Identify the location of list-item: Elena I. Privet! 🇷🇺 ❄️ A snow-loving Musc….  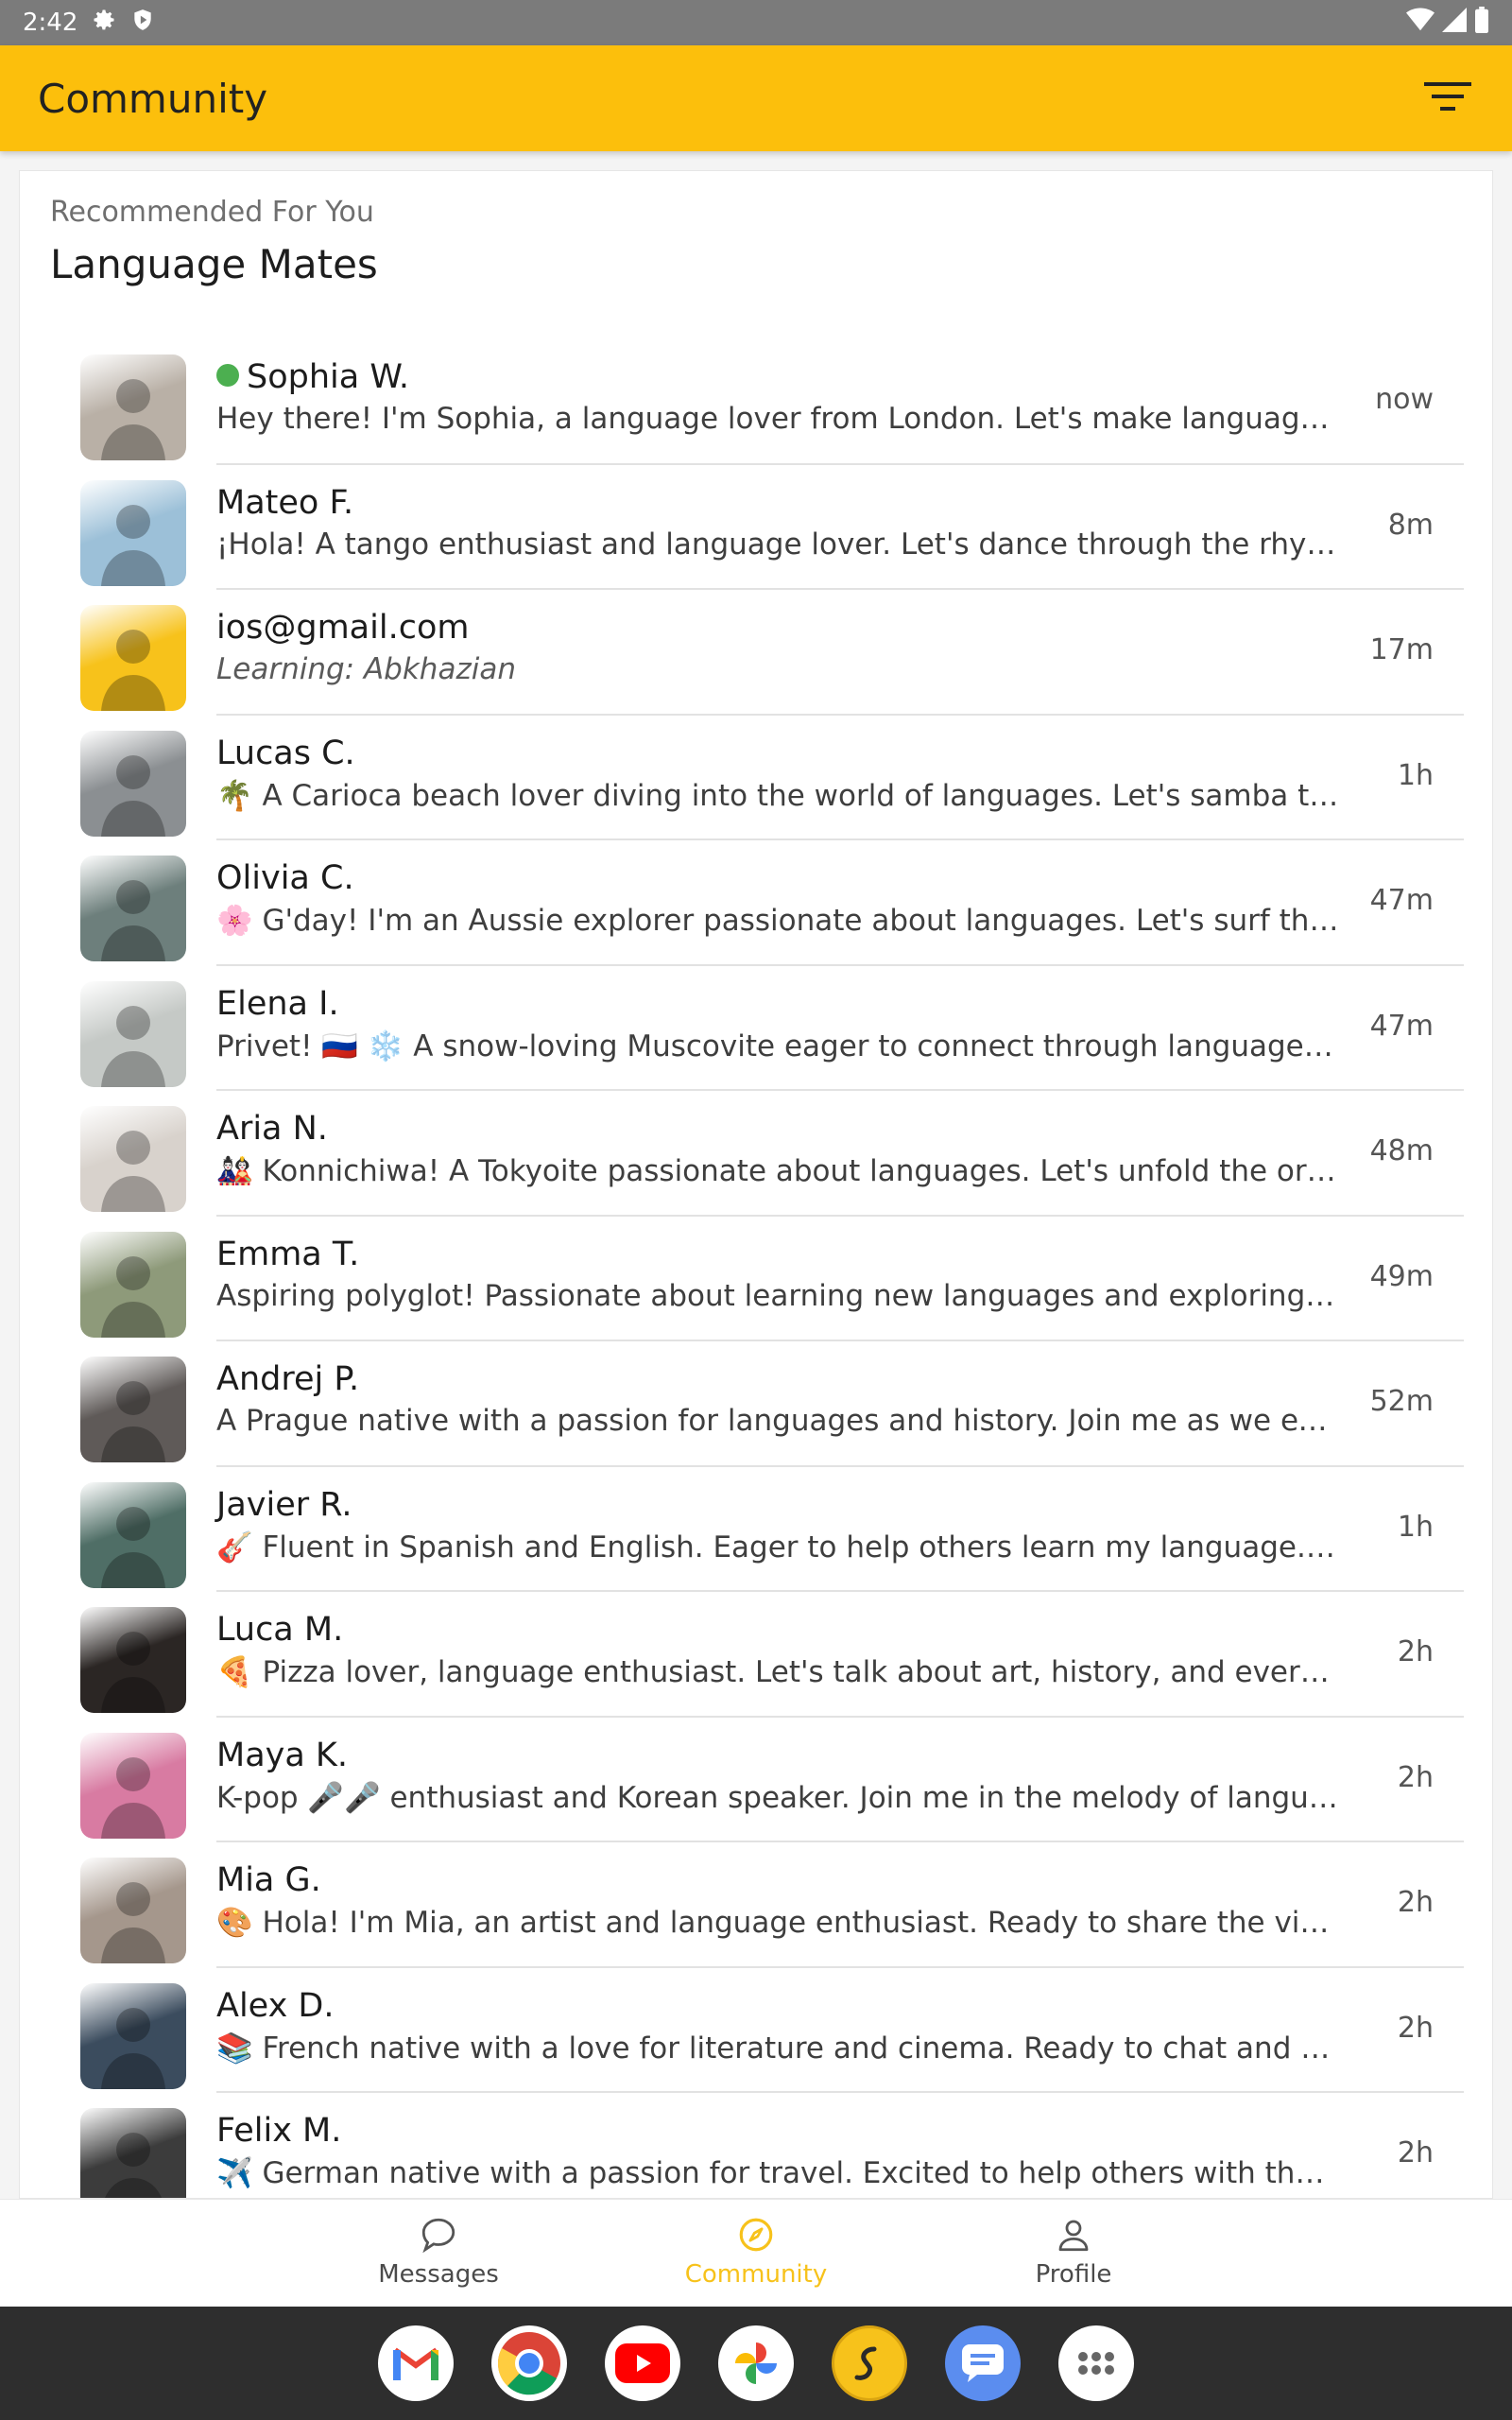
(772, 1028).